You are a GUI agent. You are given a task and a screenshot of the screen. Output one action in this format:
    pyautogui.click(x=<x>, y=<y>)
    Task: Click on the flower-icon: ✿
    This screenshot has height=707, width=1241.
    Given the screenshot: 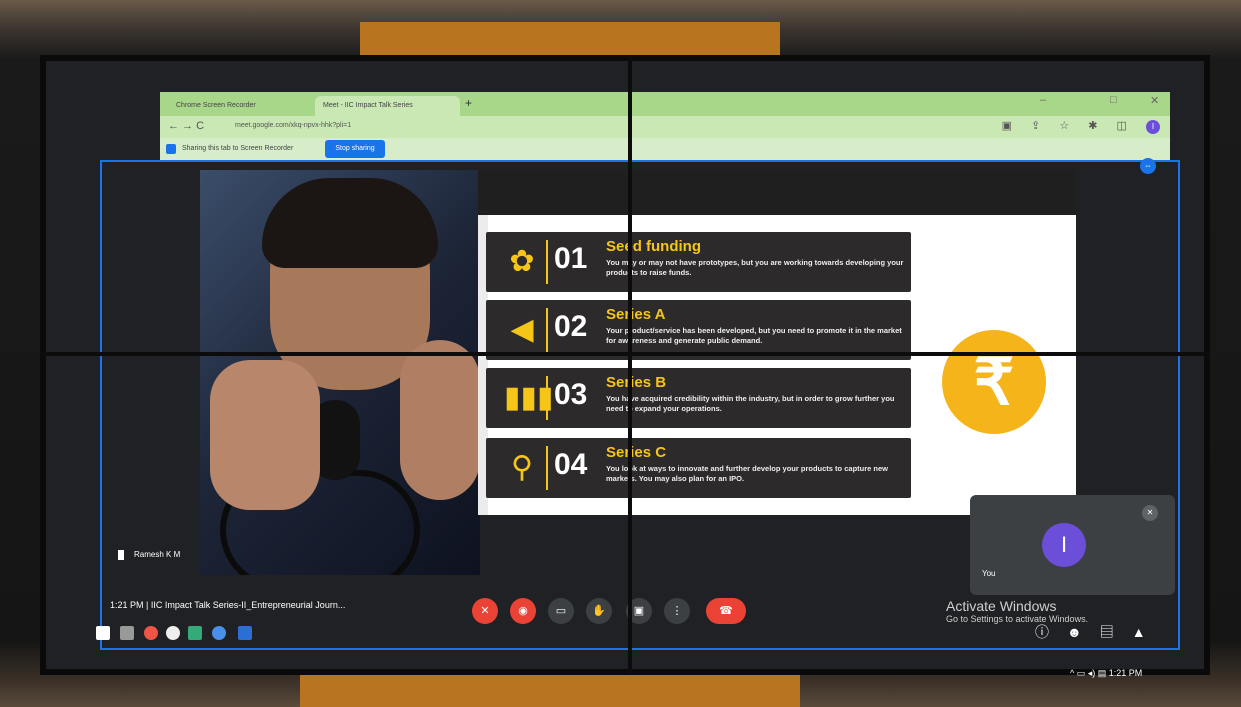 What is the action you would take?
    pyautogui.click(x=522, y=261)
    